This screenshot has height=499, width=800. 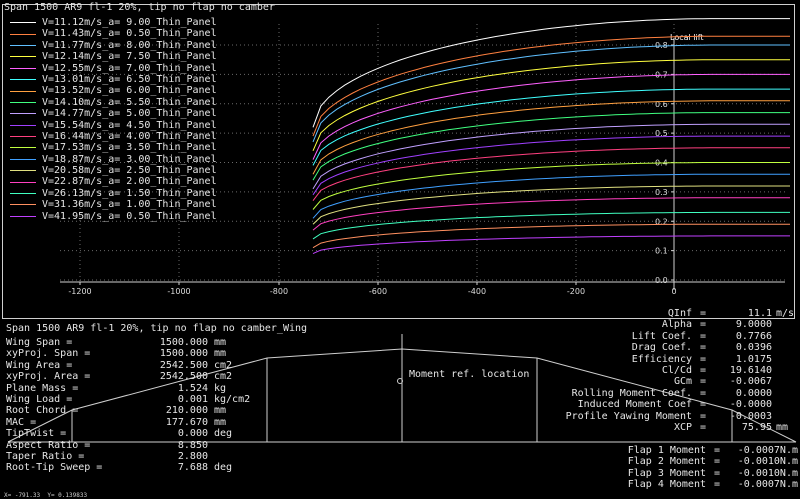 I want to click on property-row: Root-Tip Sweep = 7.688 deg, so click(x=128, y=467).